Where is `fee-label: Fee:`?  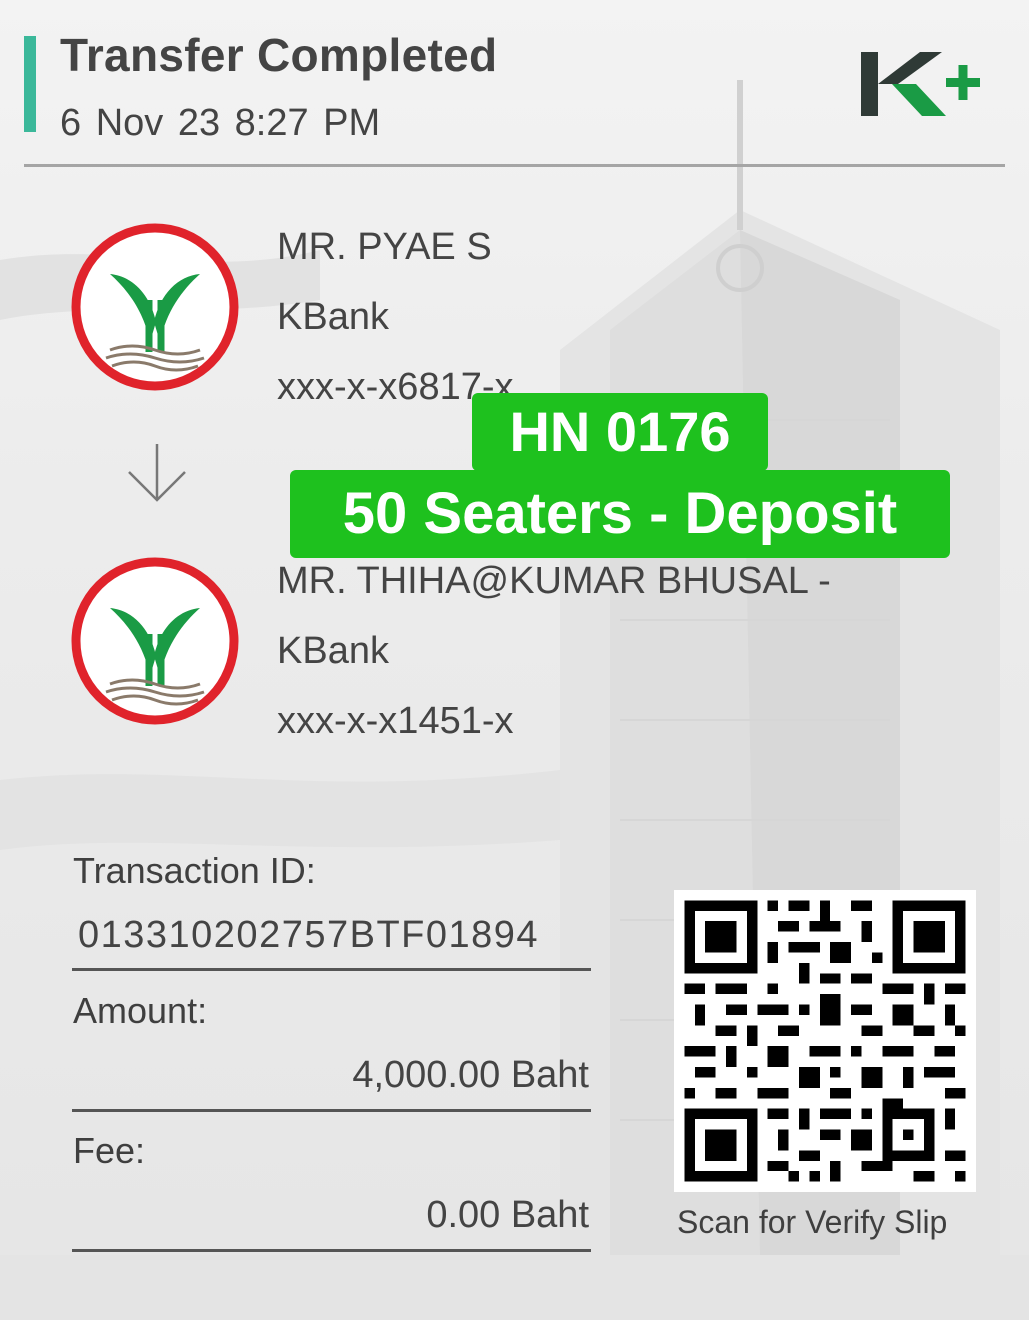
fee-label: Fee: is located at coordinates (109, 1150).